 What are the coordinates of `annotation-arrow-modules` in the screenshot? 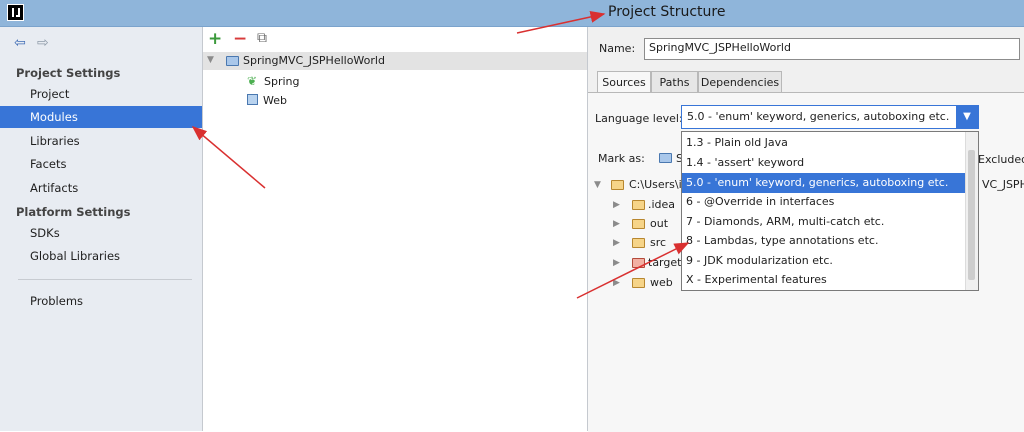 It's located at (228, 157).